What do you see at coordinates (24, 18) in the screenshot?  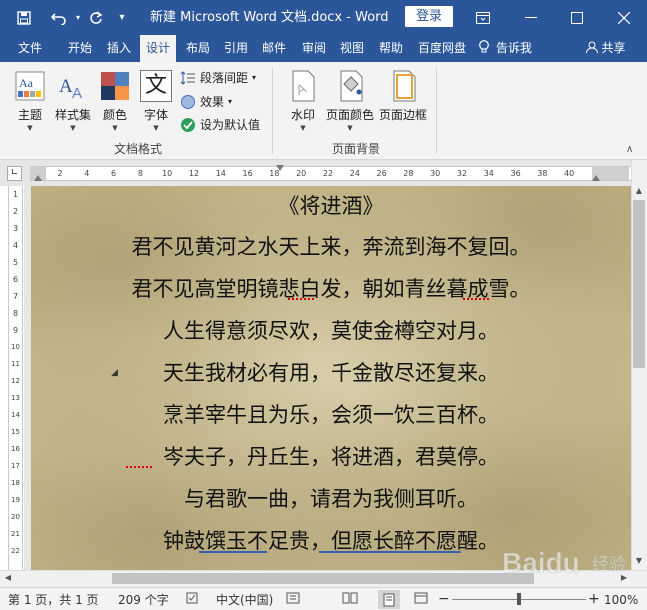 I see `save-icon` at bounding box center [24, 18].